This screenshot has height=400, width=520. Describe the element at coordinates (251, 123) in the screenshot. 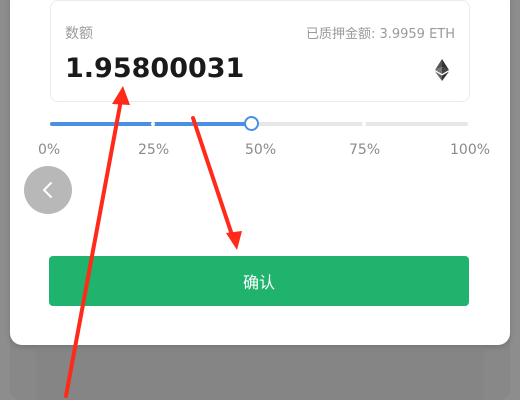

I see `slider-thumb` at that location.